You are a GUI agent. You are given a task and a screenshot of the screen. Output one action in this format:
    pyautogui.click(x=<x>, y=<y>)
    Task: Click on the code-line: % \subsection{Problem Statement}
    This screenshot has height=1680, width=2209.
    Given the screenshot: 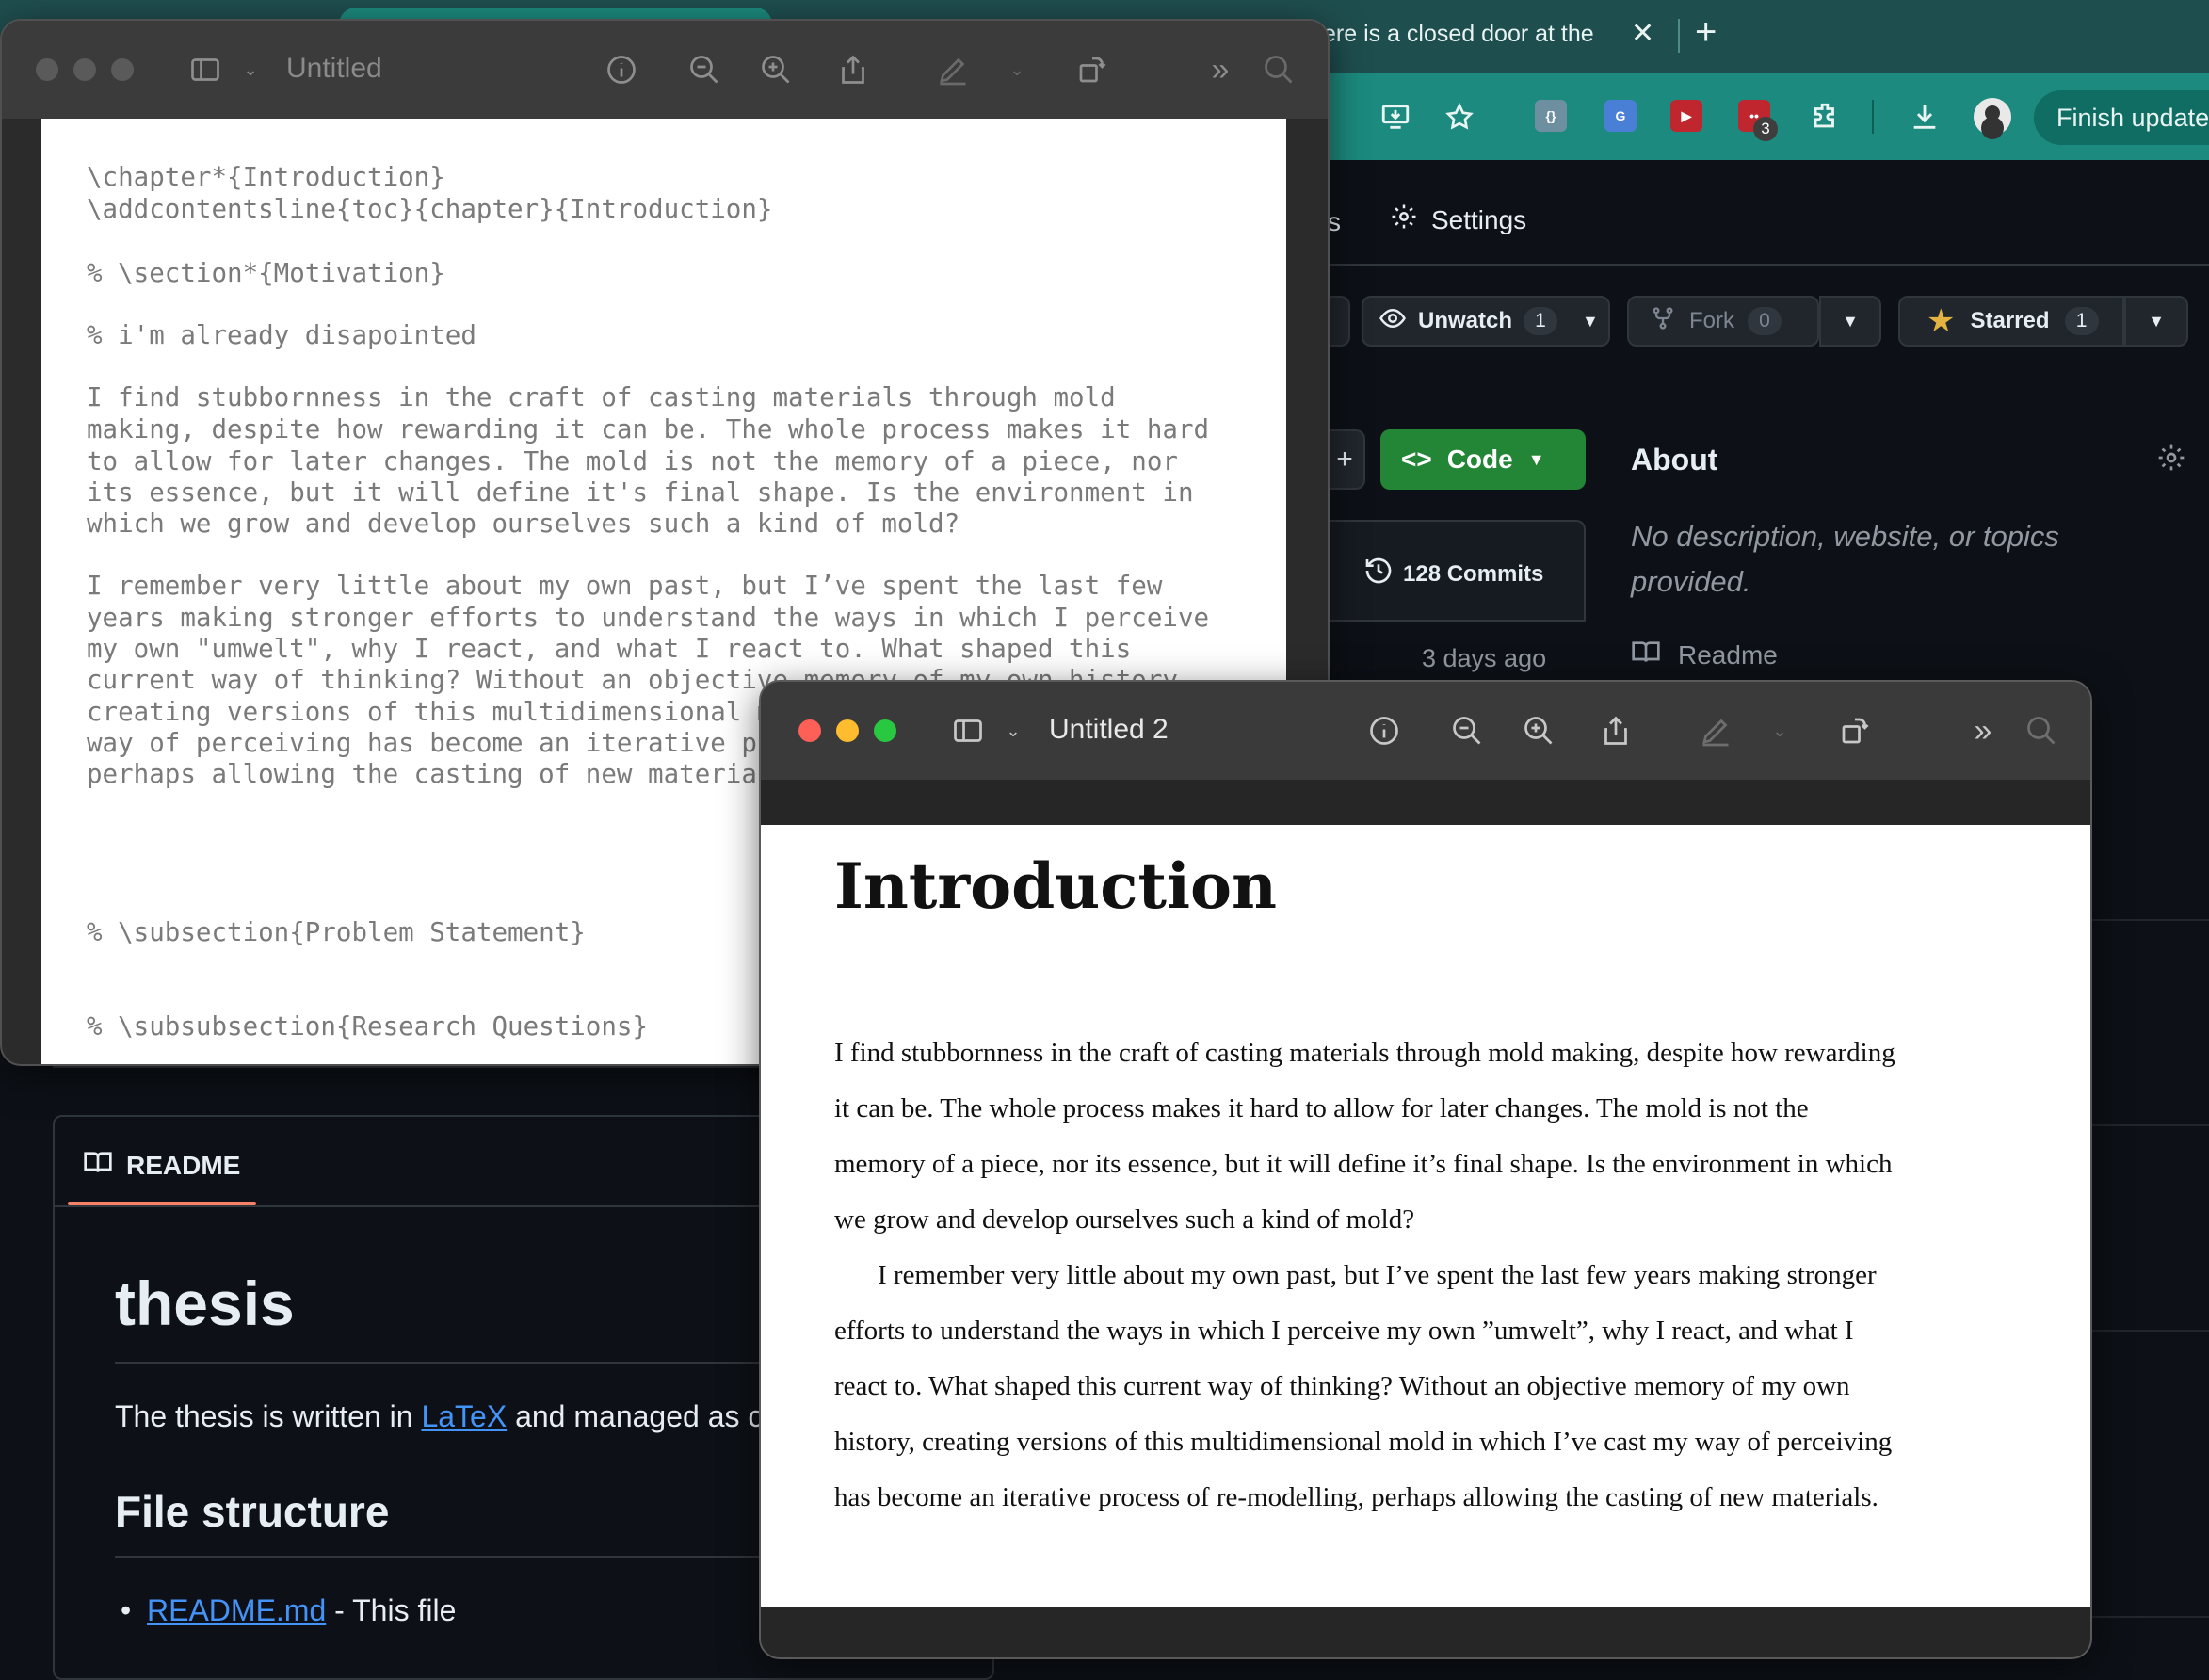 What is the action you would take?
    pyautogui.click(x=336, y=932)
    